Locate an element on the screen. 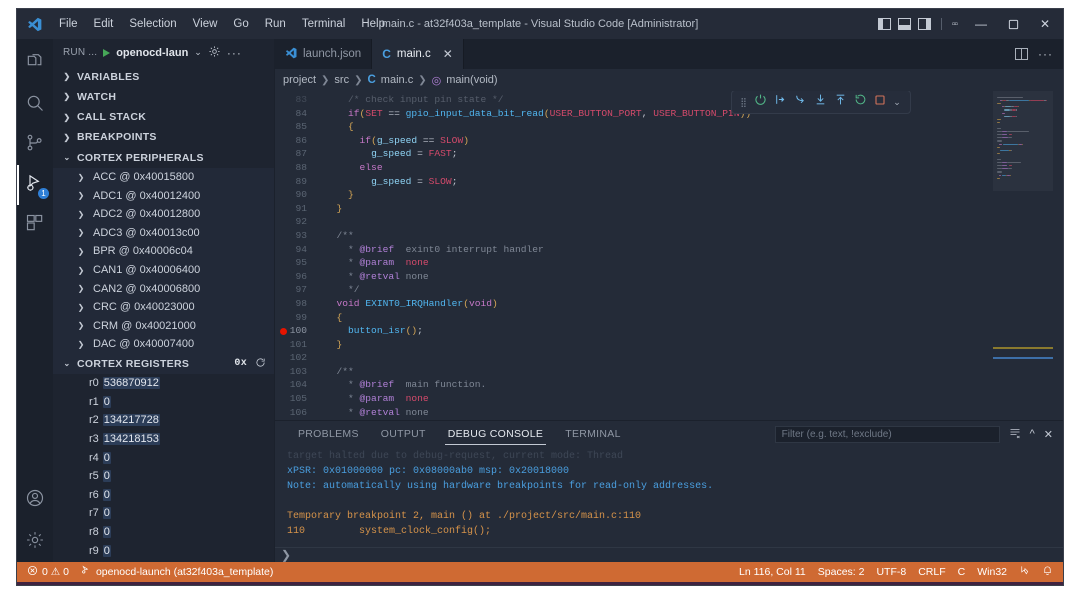 The height and width of the screenshot is (594, 1080). code-line: 88 else is located at coordinates (634, 168).